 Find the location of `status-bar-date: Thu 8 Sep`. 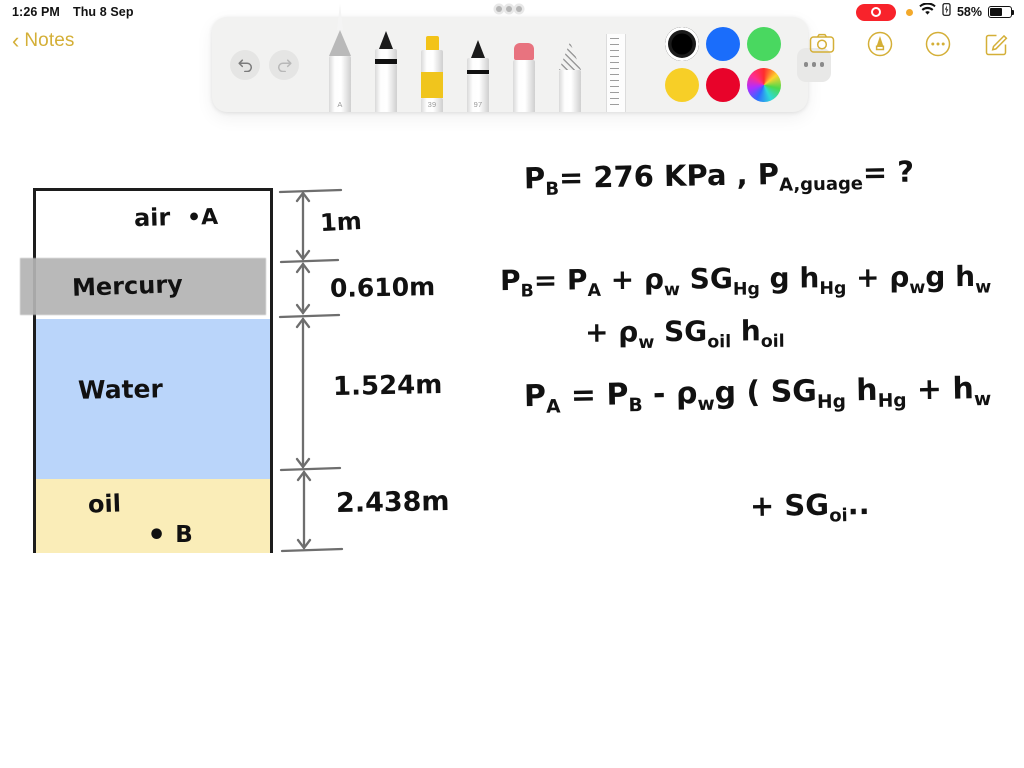

status-bar-date: Thu 8 Sep is located at coordinates (103, 12).